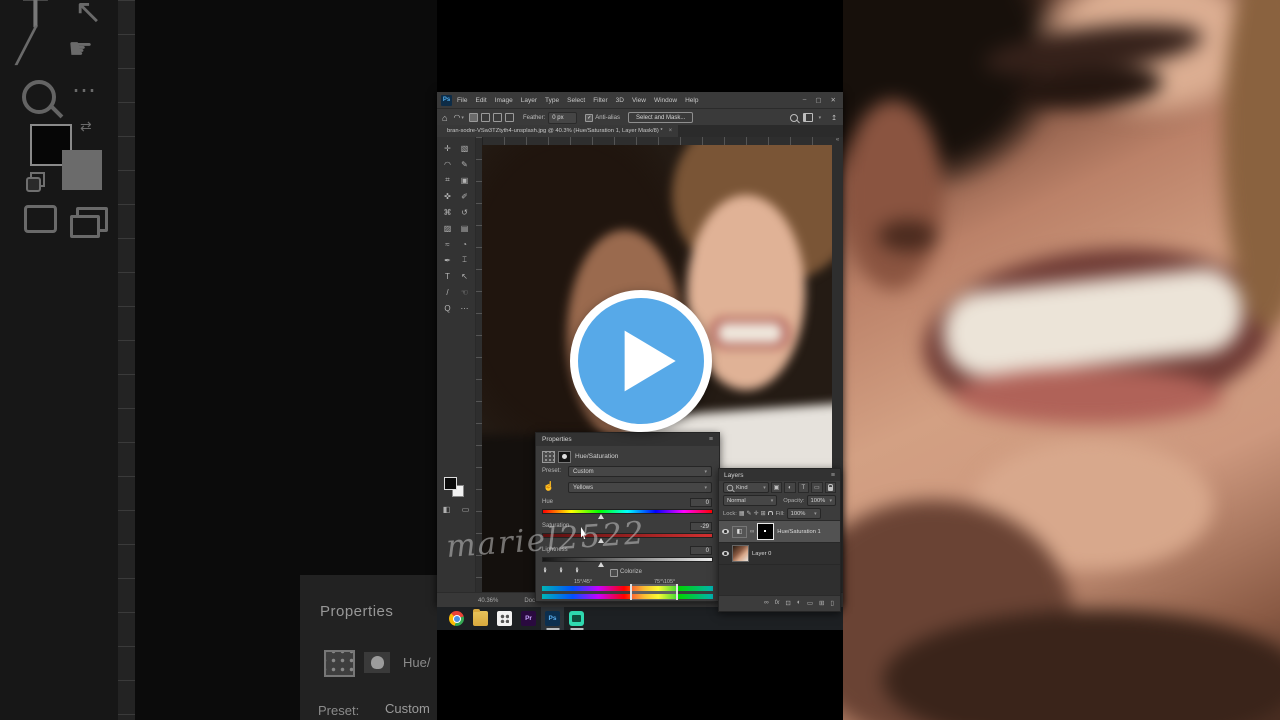 This screenshot has width=1280, height=720. What do you see at coordinates (464, 244) in the screenshot?
I see `dodge-tool-icon: ◔` at bounding box center [464, 244].